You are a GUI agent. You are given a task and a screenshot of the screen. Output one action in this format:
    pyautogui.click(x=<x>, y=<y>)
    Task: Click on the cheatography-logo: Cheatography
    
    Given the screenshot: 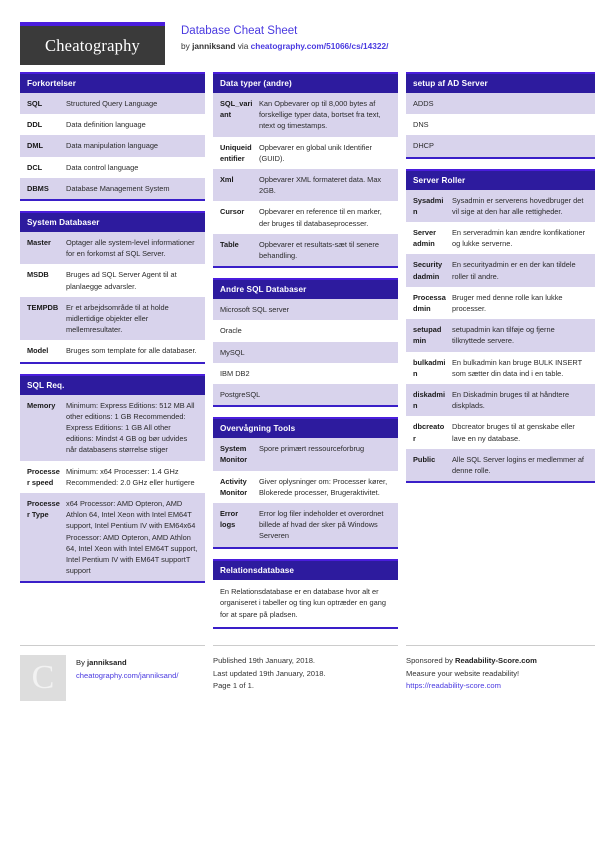 What is the action you would take?
    pyautogui.click(x=92, y=43)
    